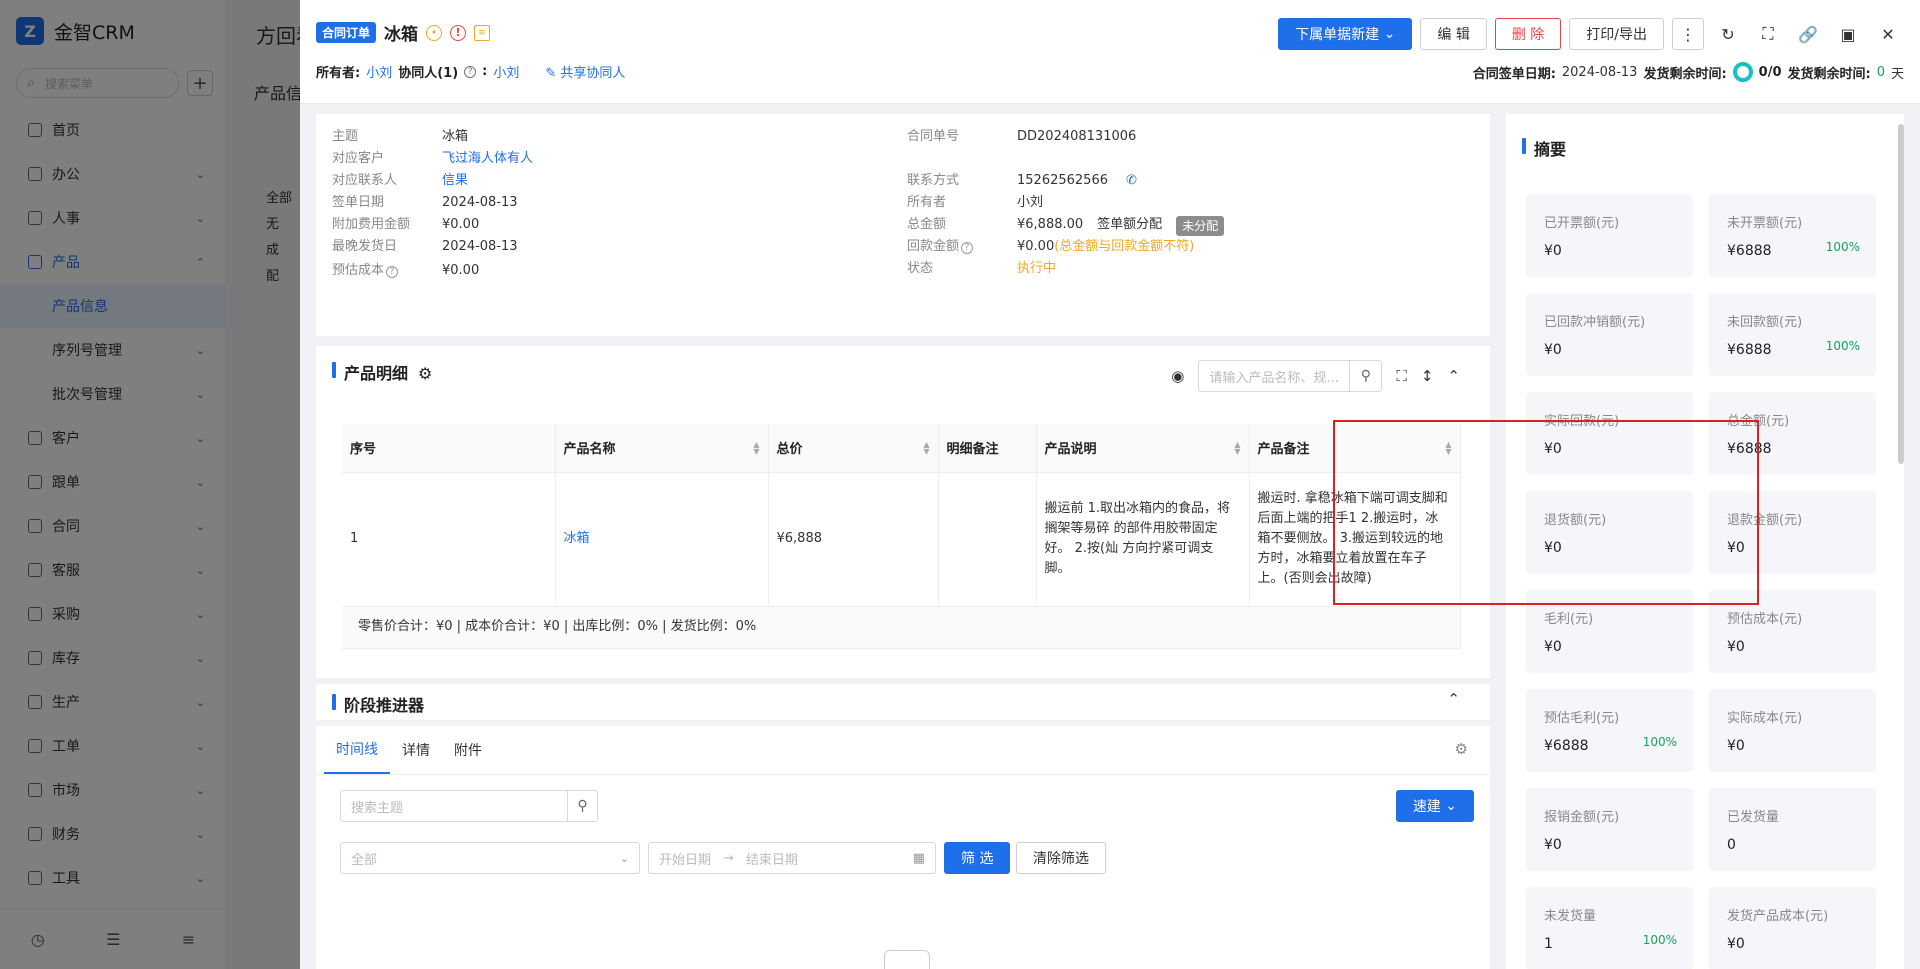  I want to click on more-icon: ⋮, so click(1688, 34).